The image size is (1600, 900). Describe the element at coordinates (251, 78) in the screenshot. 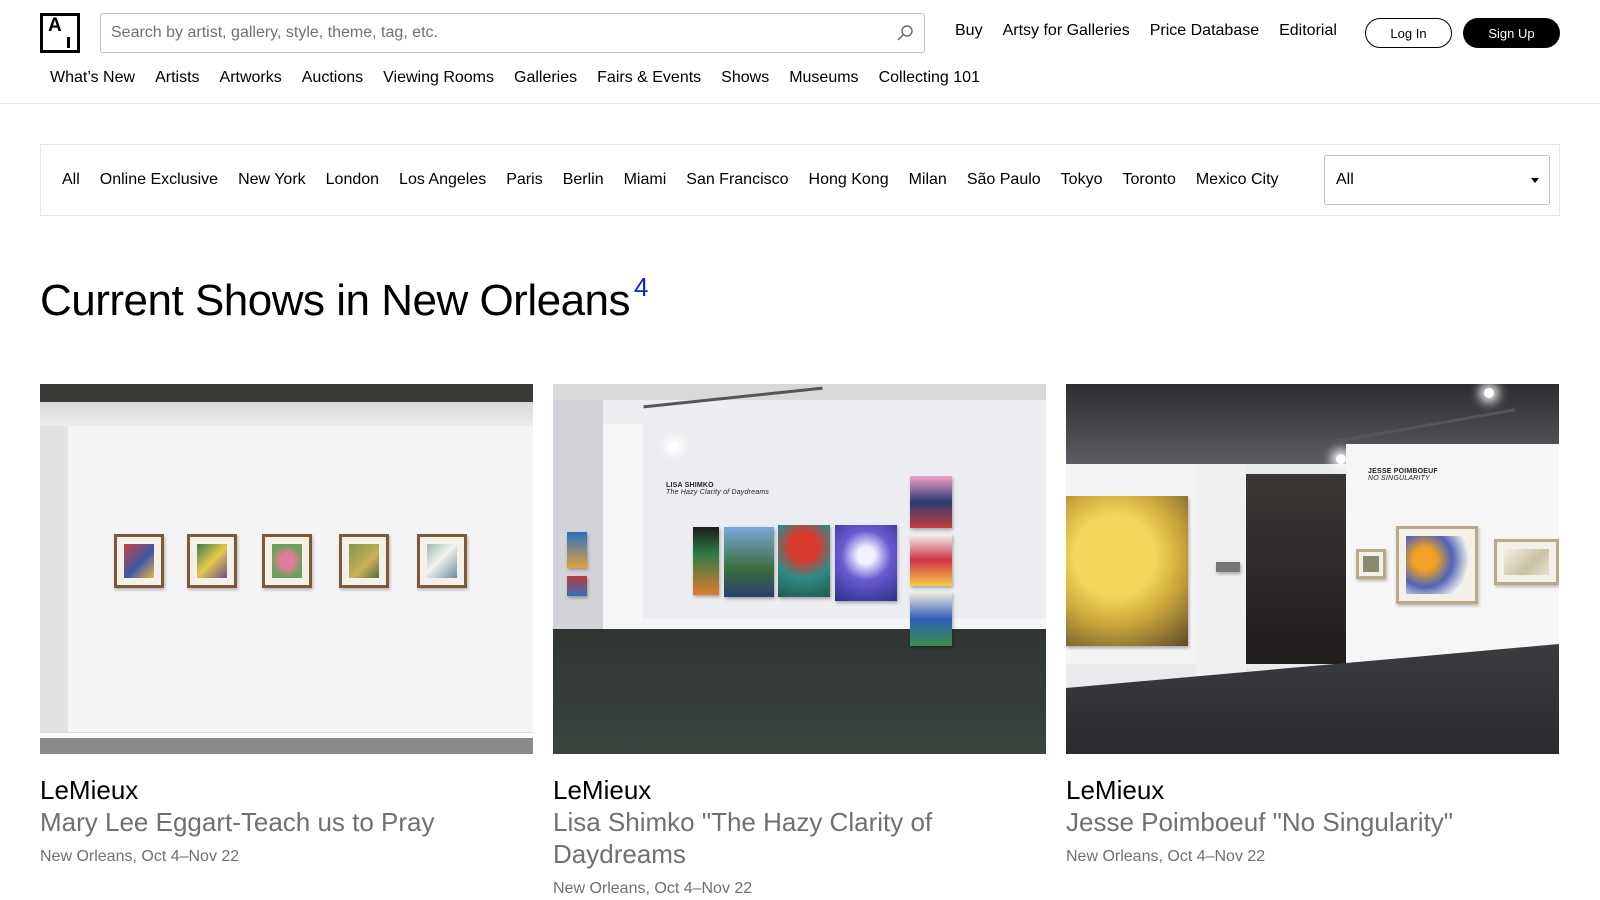

I see `nav-artworks: Artworks` at that location.